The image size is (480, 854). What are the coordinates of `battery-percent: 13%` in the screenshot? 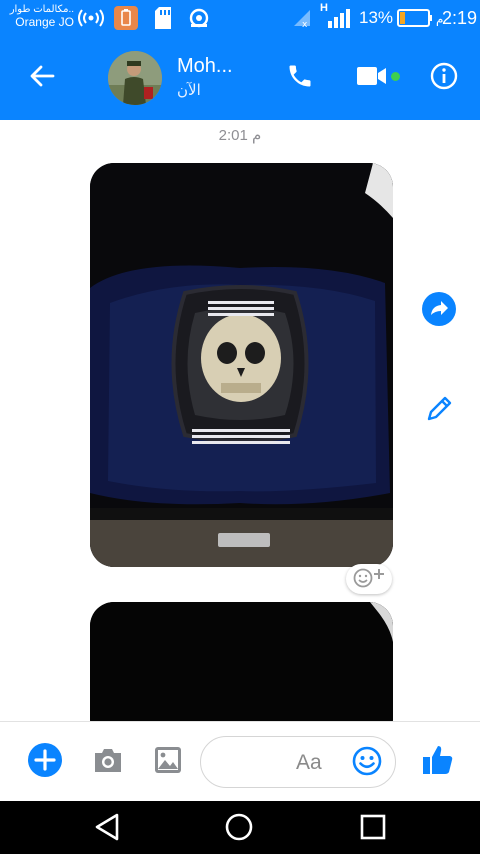 It's located at (376, 17).